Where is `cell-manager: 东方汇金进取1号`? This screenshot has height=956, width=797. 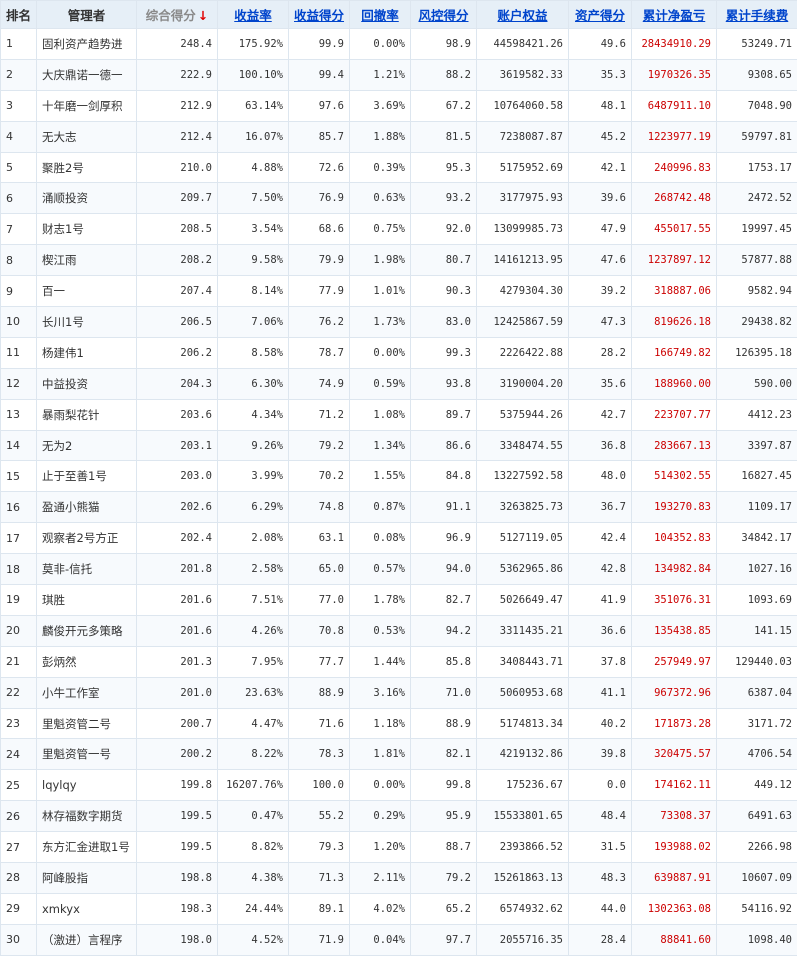
cell-manager: 东方汇金进取1号 is located at coordinates (86, 847).